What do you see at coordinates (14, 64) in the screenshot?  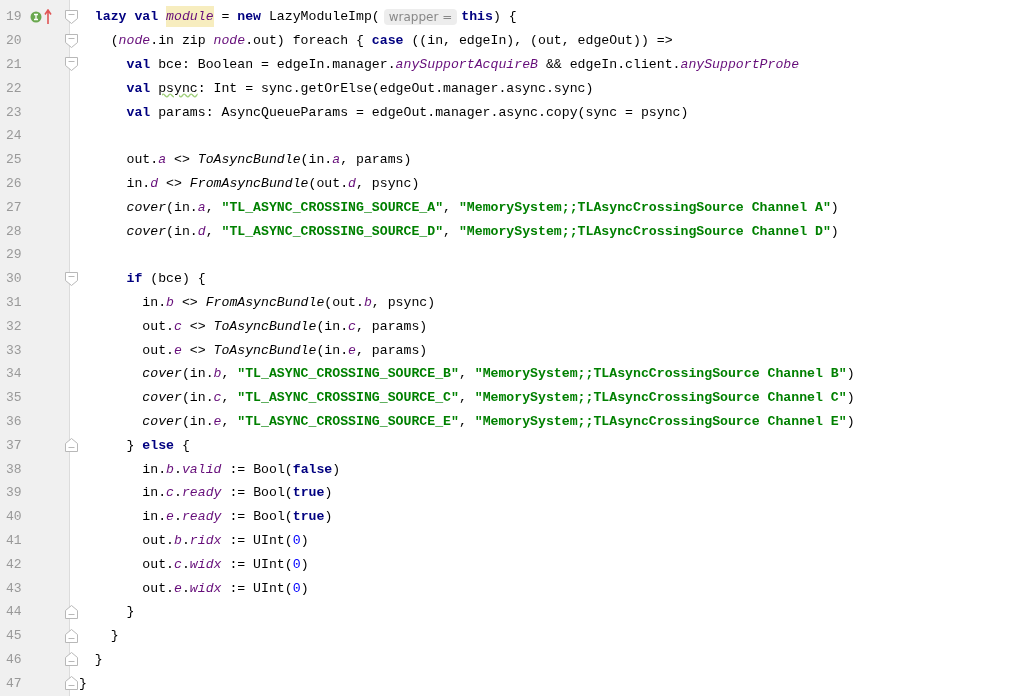 I see `line-number: 21` at bounding box center [14, 64].